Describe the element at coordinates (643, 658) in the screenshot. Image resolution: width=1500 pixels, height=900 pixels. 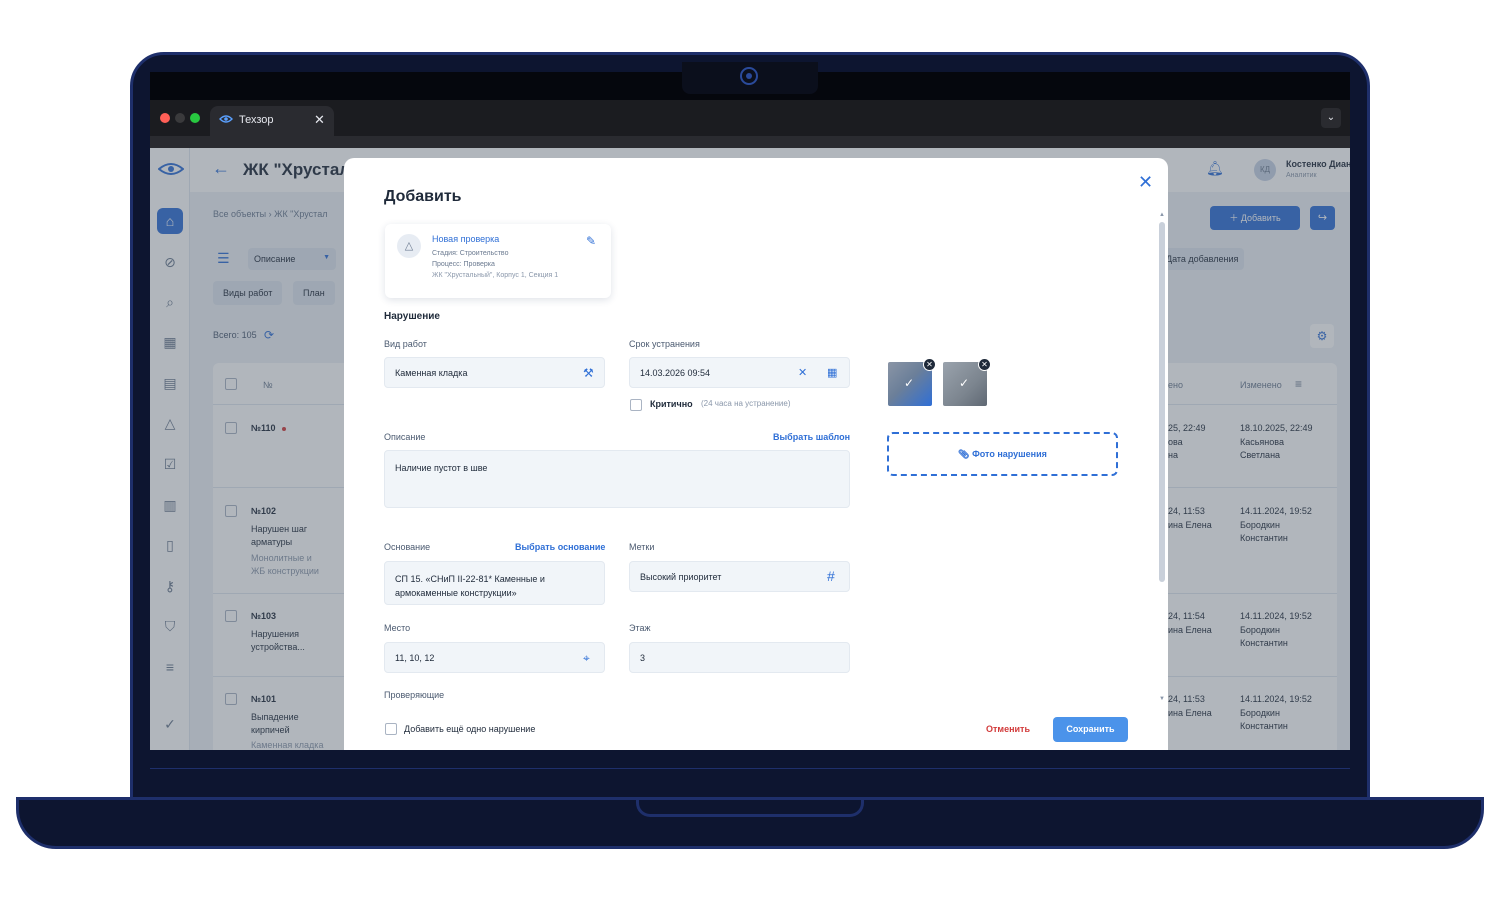
I see `floor-value: 3` at that location.